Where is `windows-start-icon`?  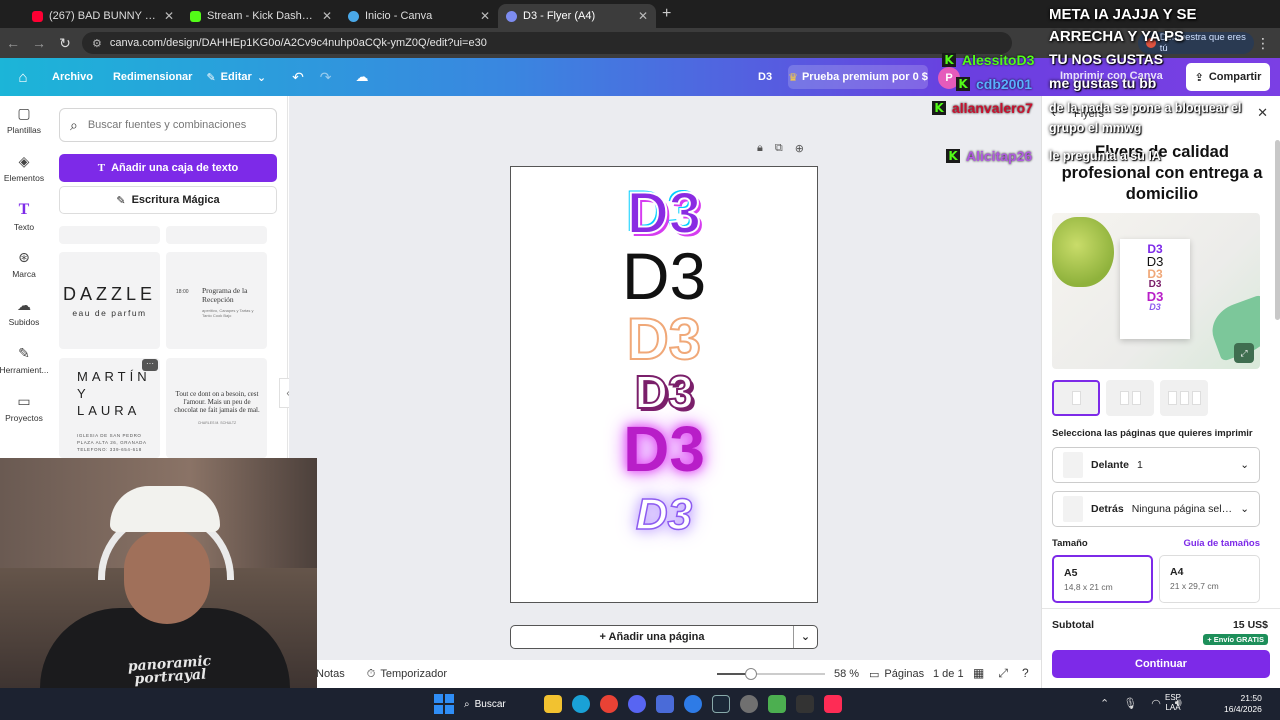
windows-start-icon is located at coordinates (444, 704).